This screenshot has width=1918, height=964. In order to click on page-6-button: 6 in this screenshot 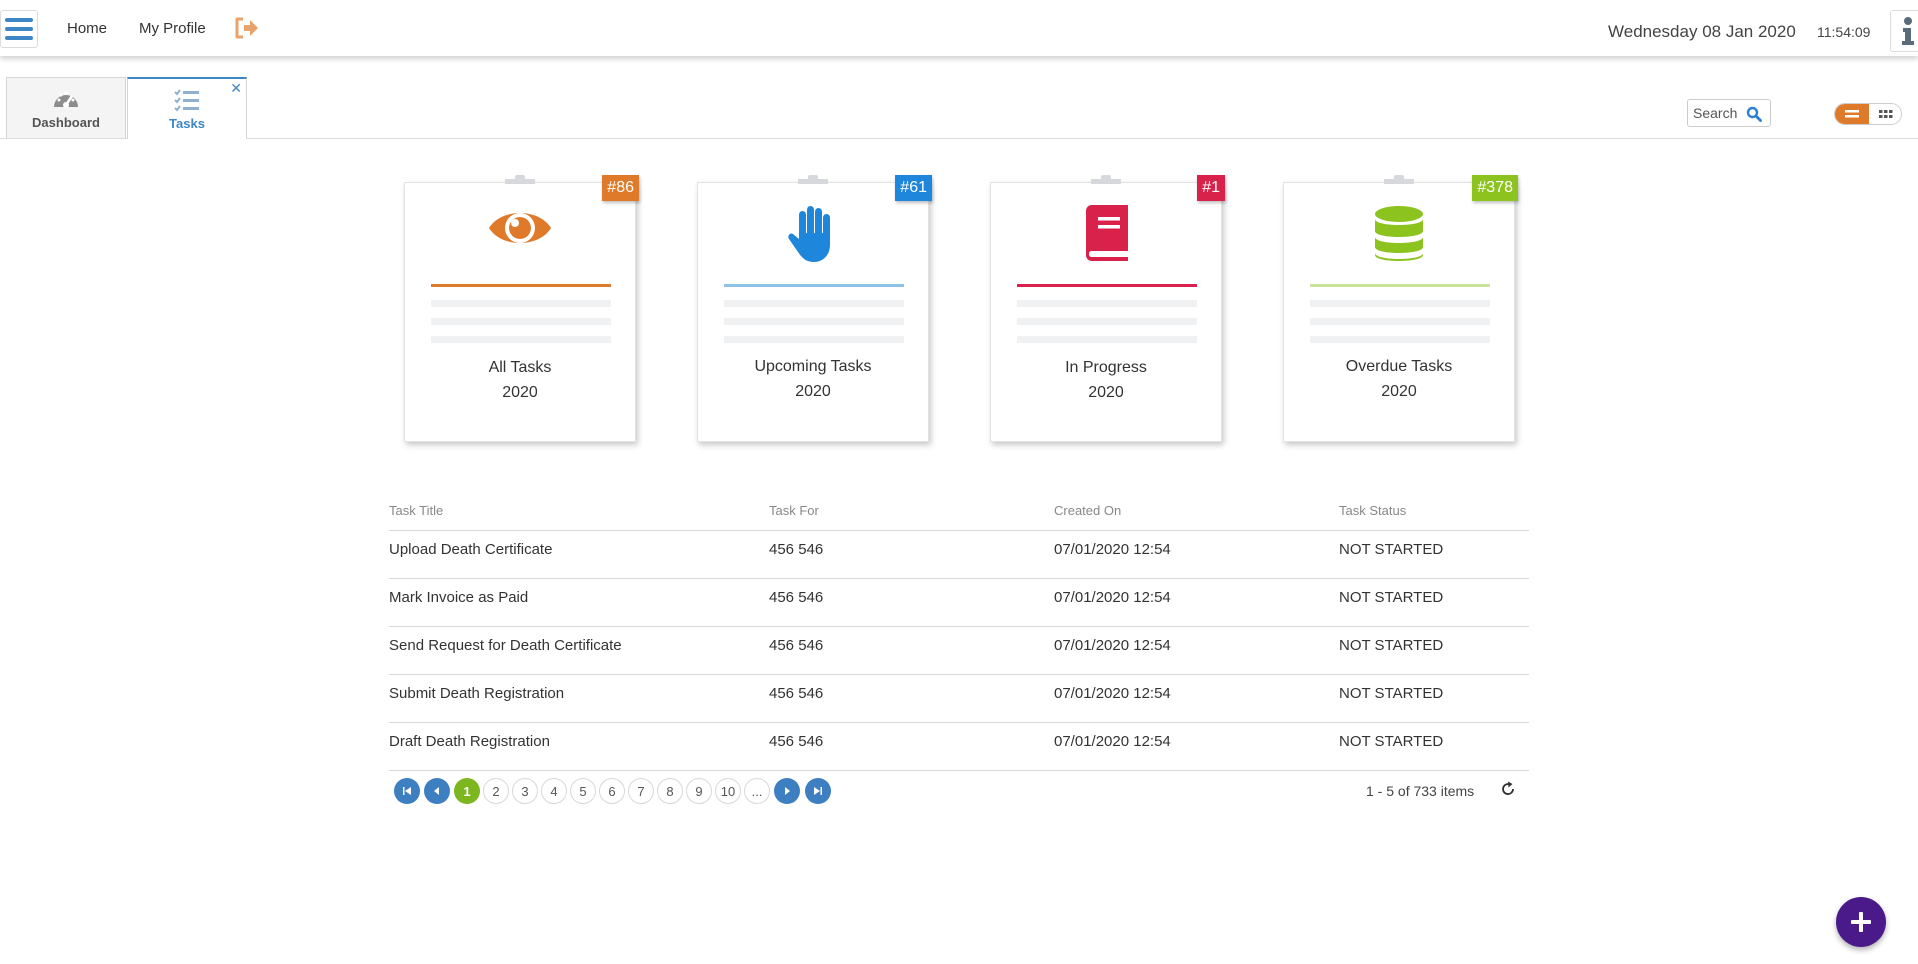, I will do `click(612, 791)`.